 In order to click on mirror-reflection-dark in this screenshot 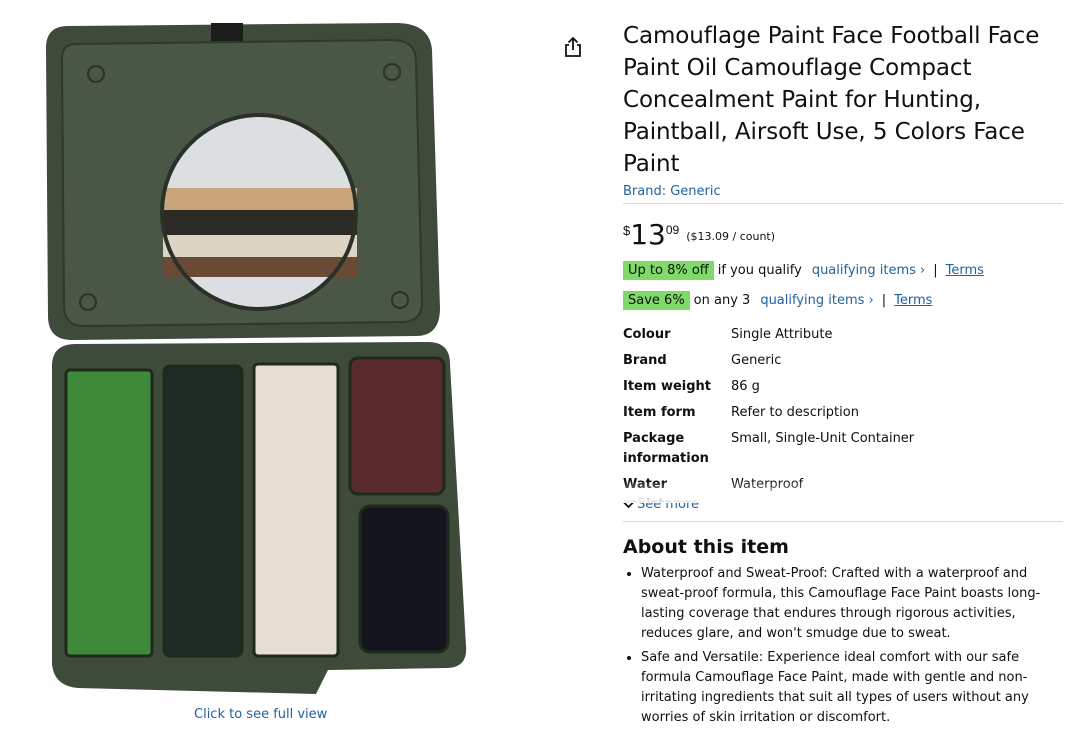, I will do `click(260, 222)`.